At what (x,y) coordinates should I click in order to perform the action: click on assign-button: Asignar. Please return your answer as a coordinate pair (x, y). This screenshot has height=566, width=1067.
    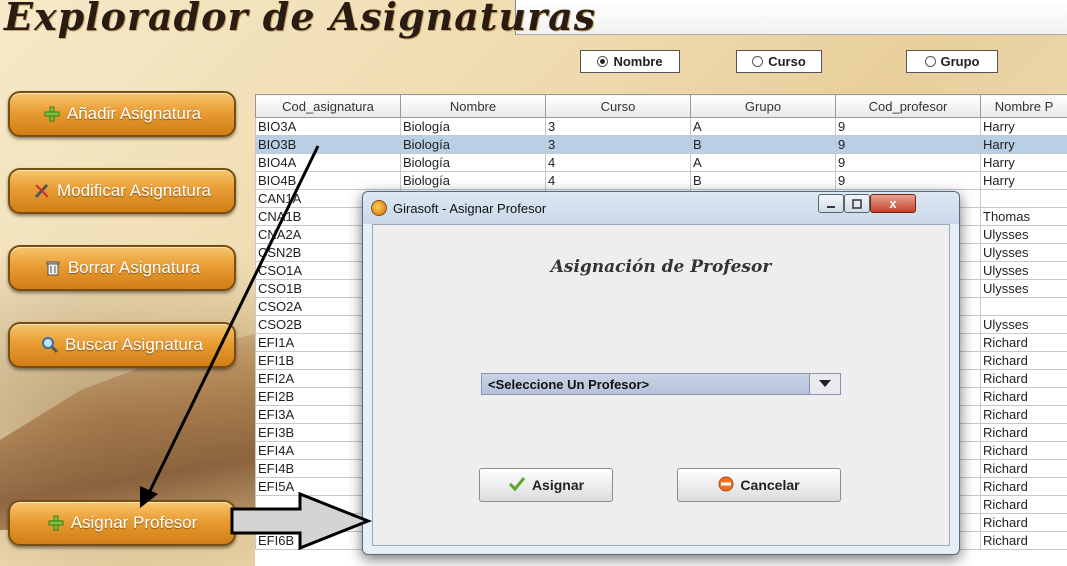
    Looking at the image, I should click on (546, 485).